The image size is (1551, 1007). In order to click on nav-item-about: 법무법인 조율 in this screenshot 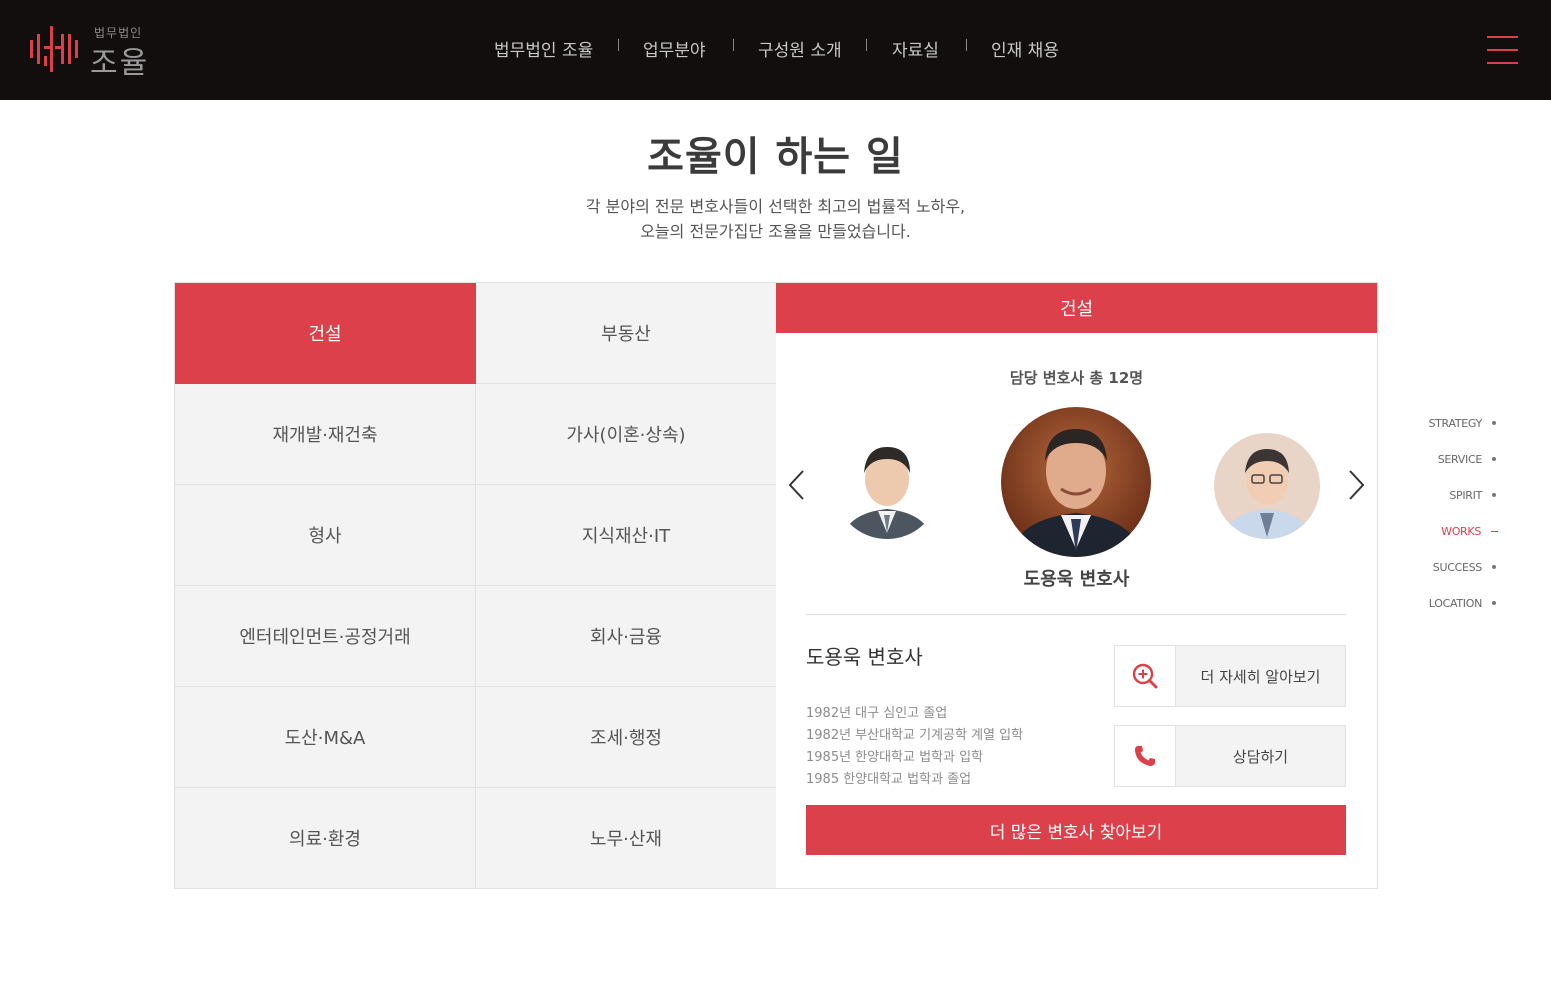, I will do `click(543, 48)`.